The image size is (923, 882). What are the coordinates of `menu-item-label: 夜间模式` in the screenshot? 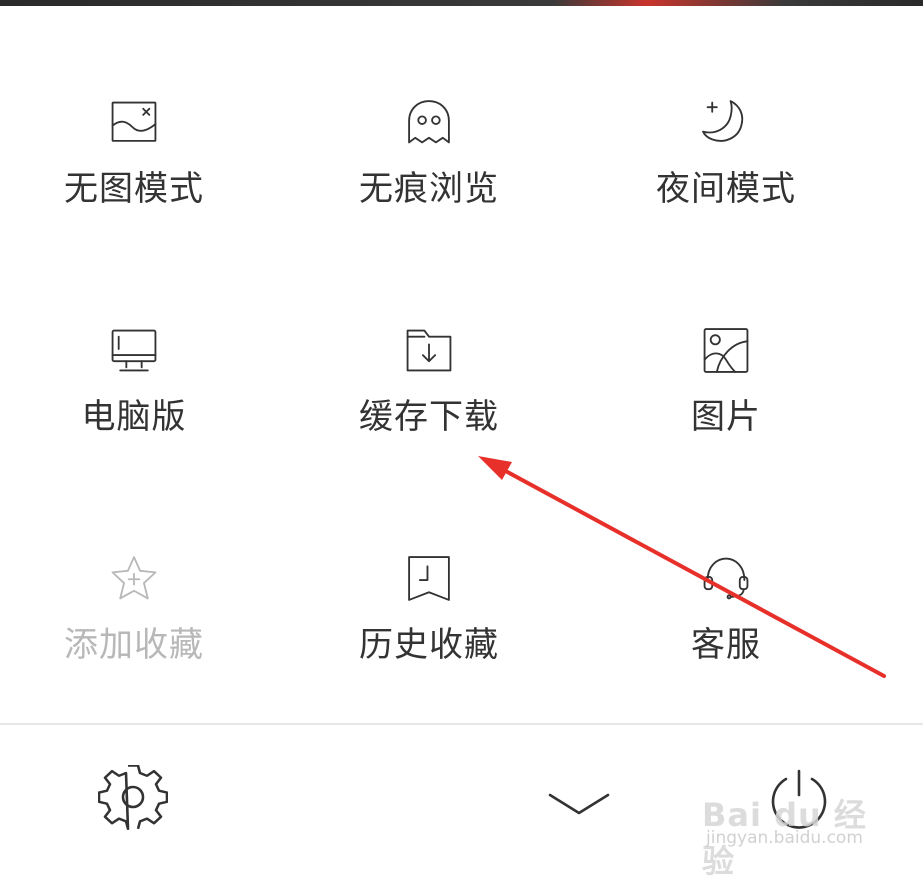 It's located at (726, 189).